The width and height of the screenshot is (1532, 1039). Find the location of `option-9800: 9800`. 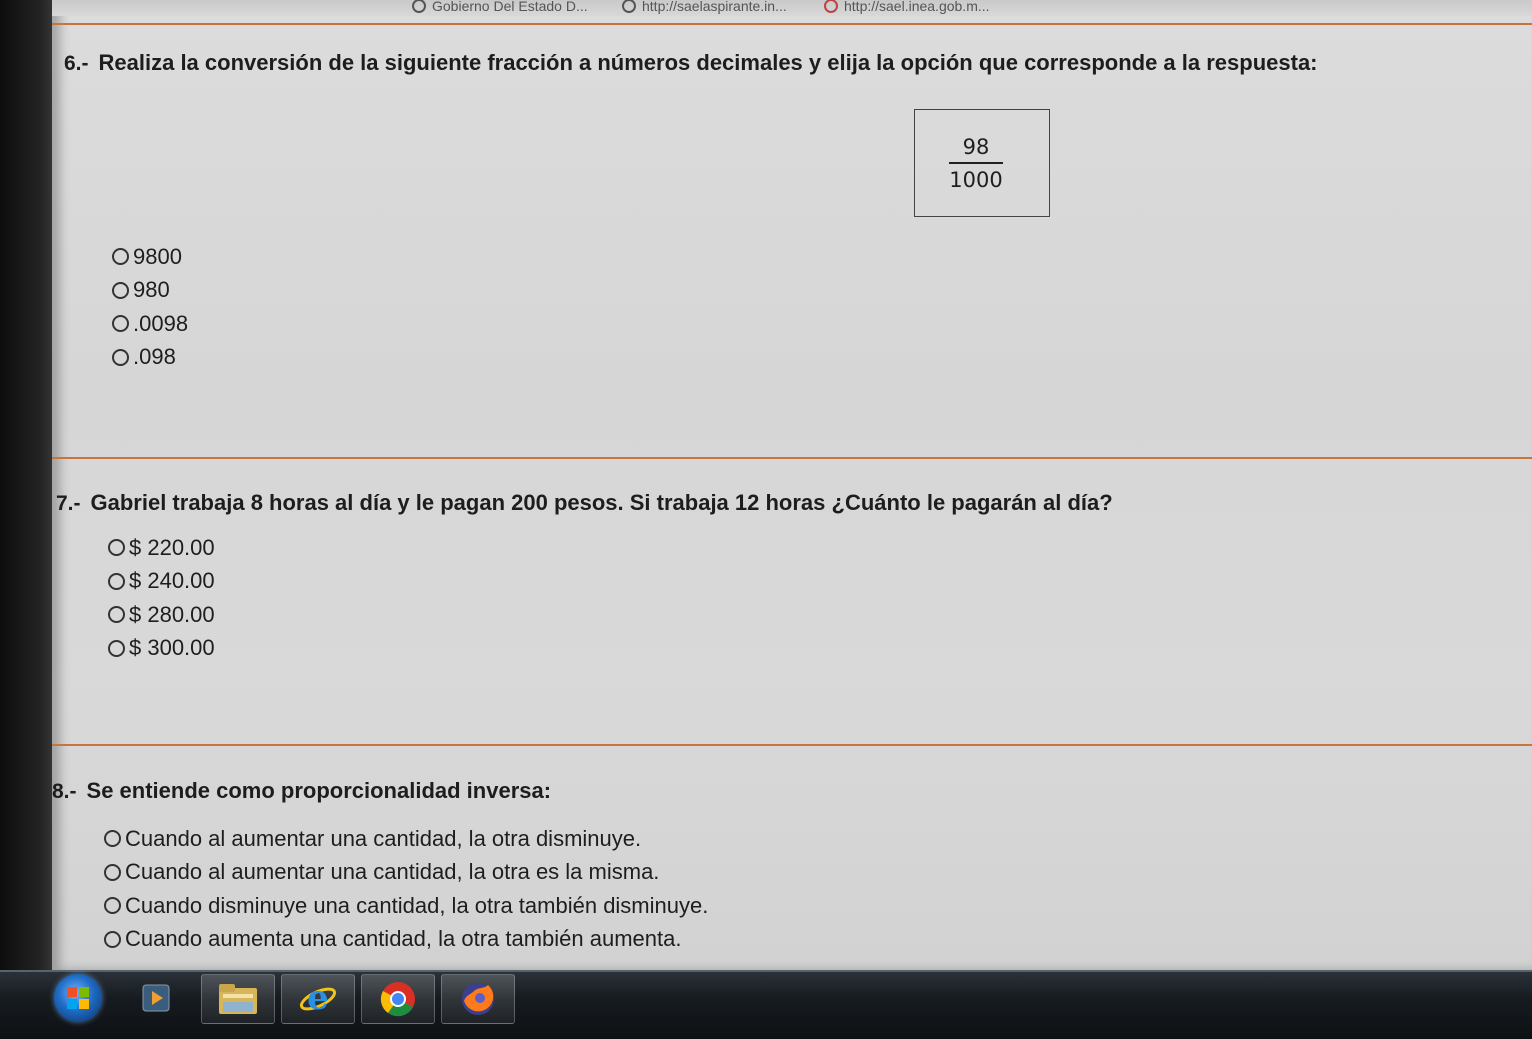

option-9800: 9800 is located at coordinates (150, 257).